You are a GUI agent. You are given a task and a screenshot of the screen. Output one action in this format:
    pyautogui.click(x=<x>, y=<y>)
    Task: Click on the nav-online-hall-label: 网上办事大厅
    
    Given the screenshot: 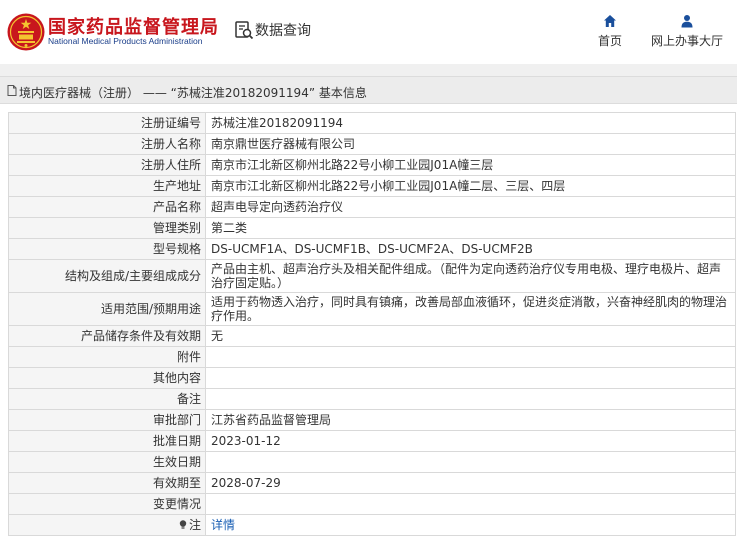 What is the action you would take?
    pyautogui.click(x=686, y=41)
    